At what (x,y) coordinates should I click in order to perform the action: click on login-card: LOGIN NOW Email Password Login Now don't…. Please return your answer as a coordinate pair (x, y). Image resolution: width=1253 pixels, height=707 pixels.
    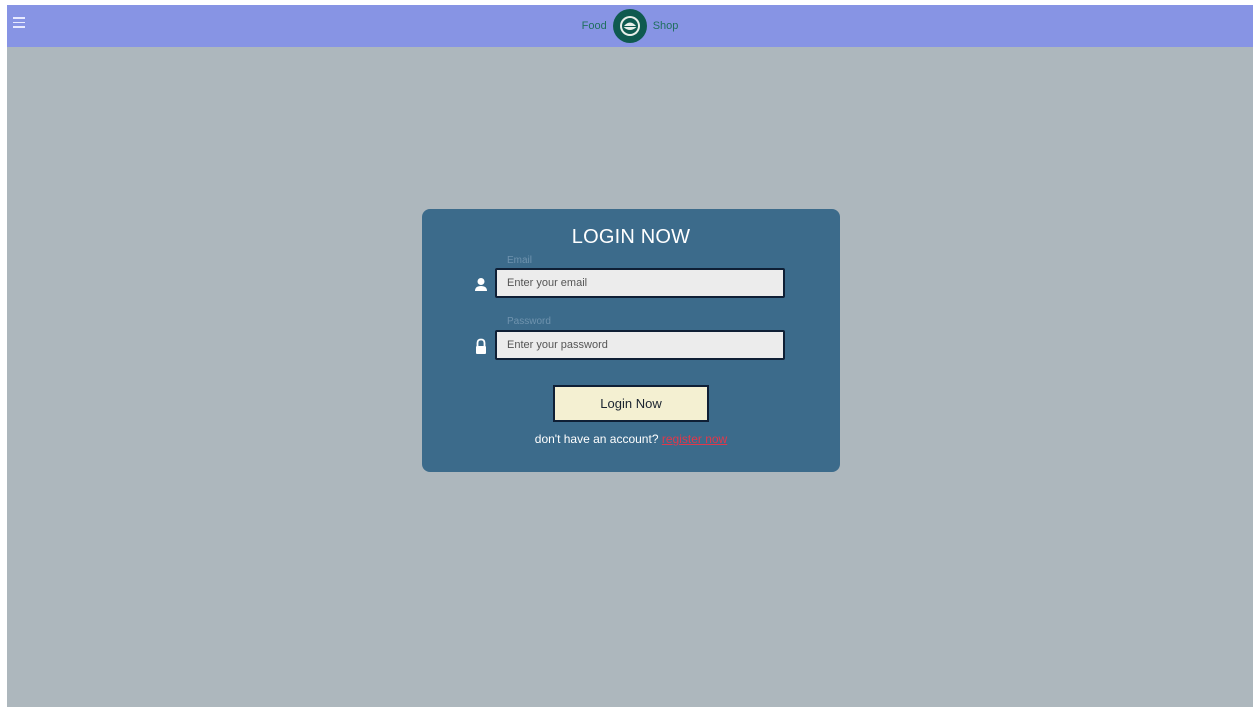
    Looking at the image, I should click on (631, 340).